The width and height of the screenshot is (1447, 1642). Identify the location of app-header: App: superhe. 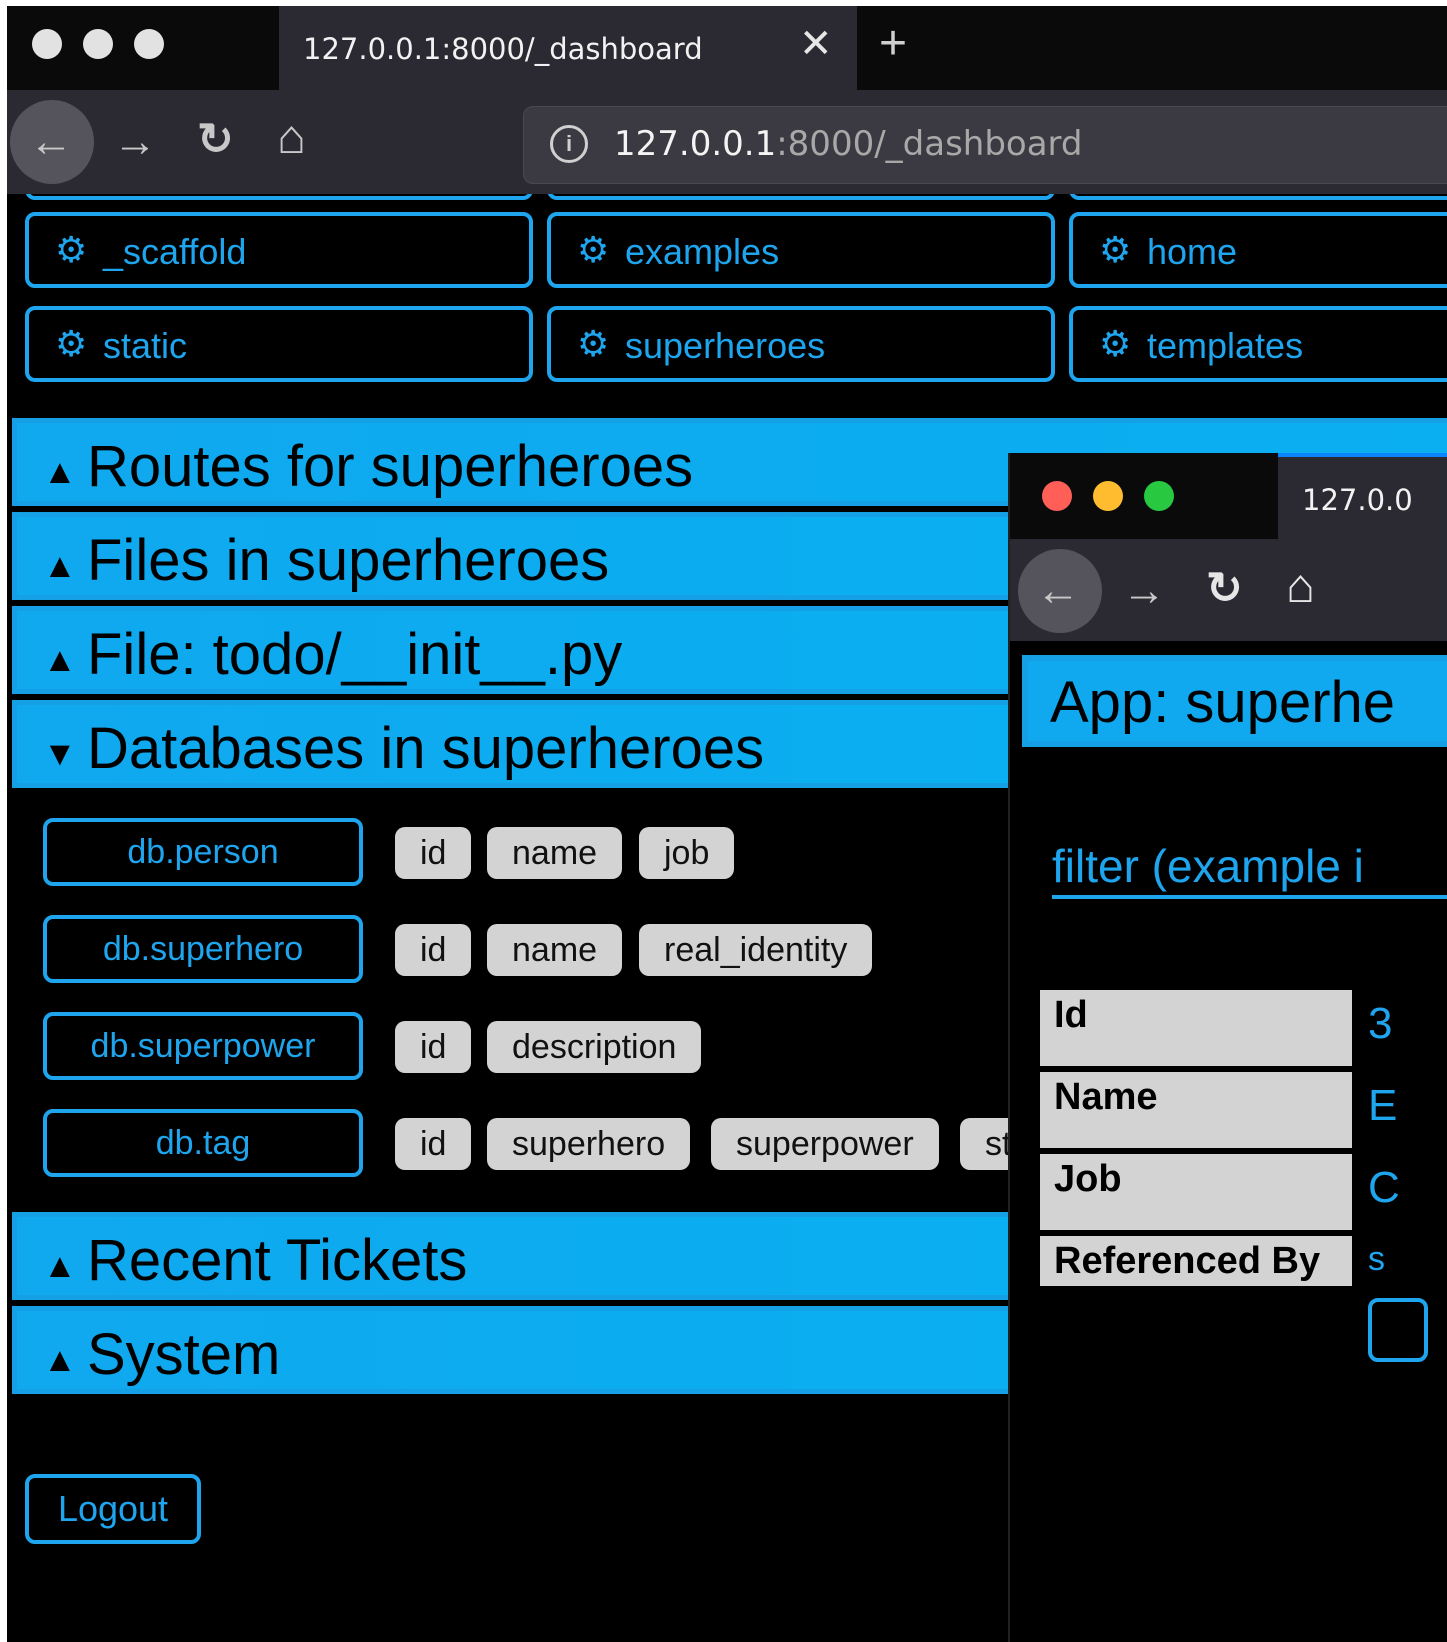
(1234, 701).